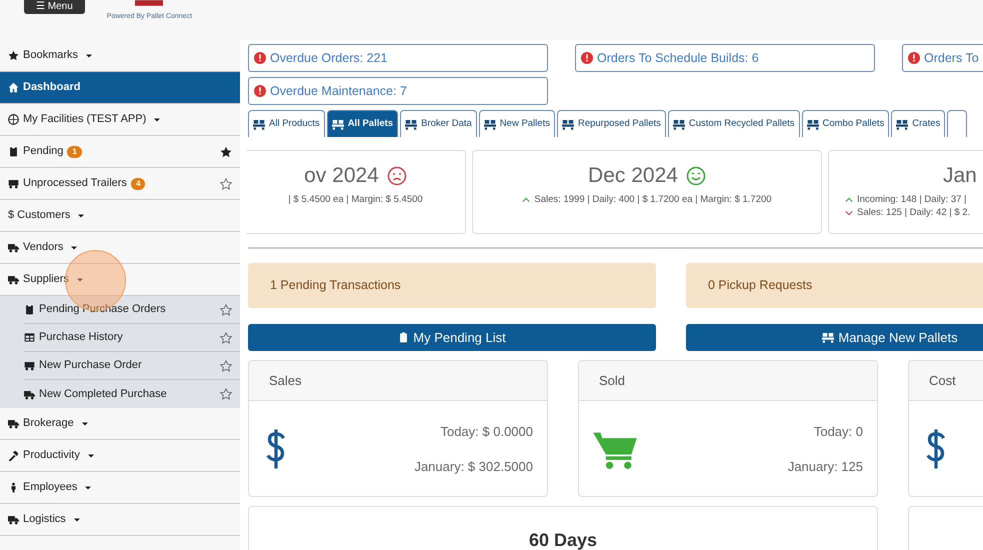 The image size is (983, 550). I want to click on home-icon, so click(13, 87).